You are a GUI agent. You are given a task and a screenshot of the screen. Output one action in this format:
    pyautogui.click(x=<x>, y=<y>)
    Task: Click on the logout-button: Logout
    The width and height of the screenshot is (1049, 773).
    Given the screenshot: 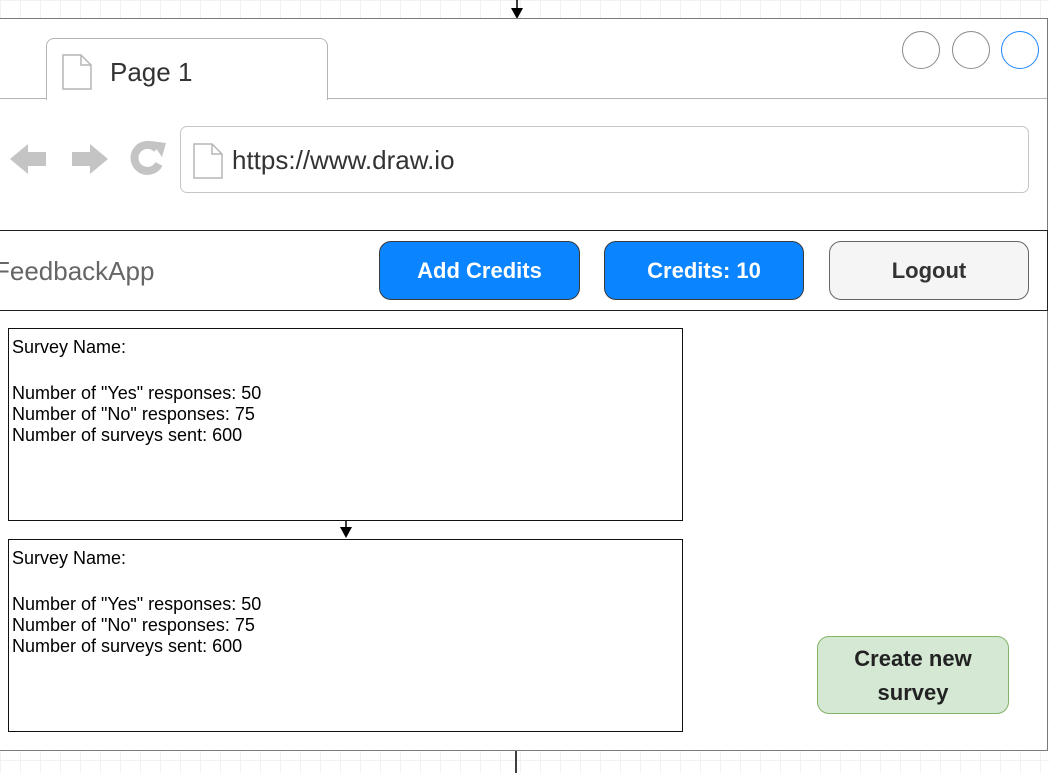 What is the action you would take?
    pyautogui.click(x=929, y=270)
    